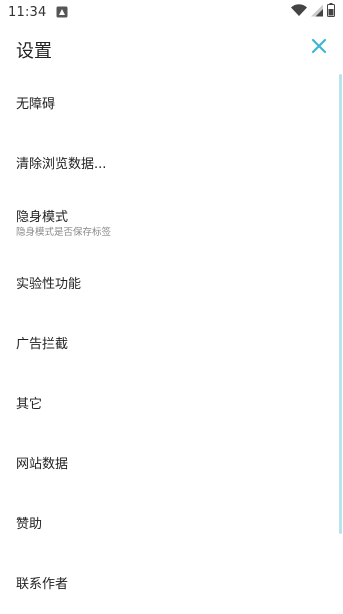 The height and width of the screenshot is (614, 343). What do you see at coordinates (42, 464) in the screenshot?
I see `settings-item-label: 网站数据` at bounding box center [42, 464].